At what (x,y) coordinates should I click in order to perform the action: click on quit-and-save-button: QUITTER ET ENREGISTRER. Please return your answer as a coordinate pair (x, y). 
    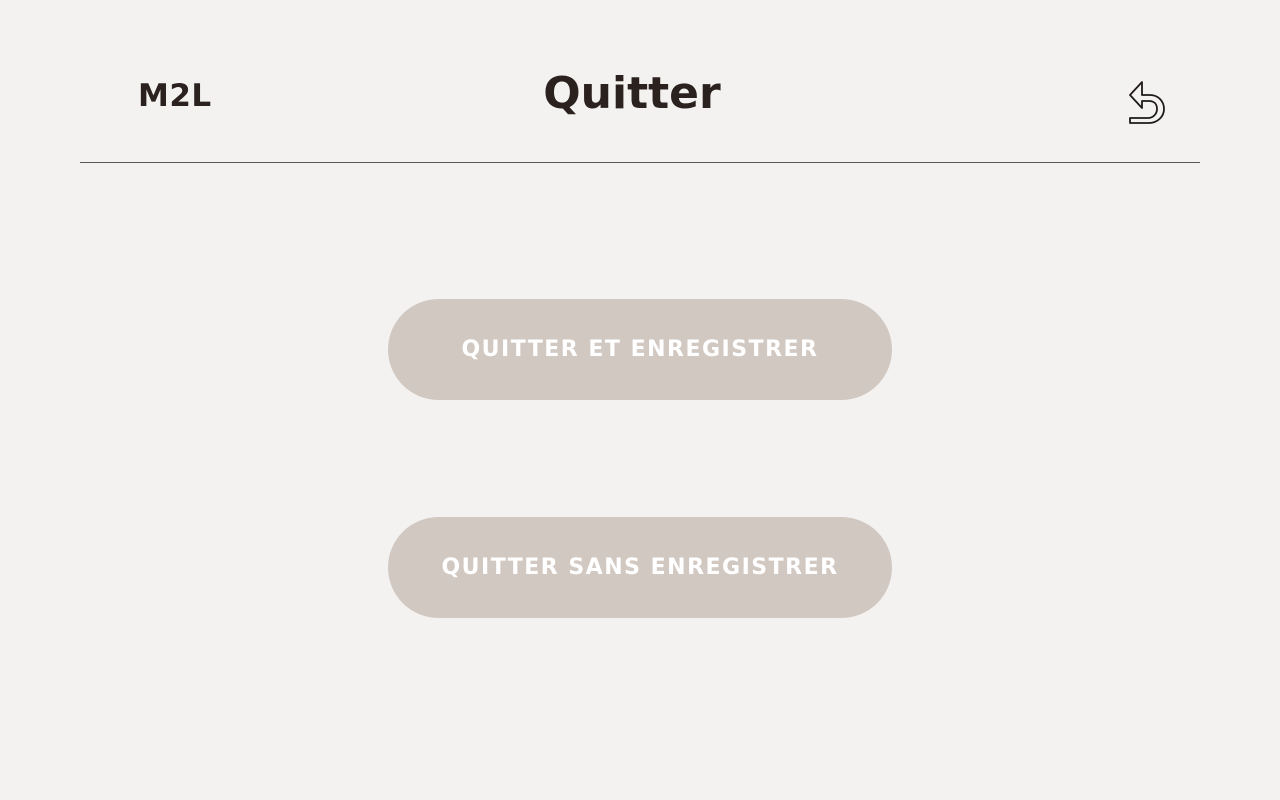
    Looking at the image, I should click on (640, 349).